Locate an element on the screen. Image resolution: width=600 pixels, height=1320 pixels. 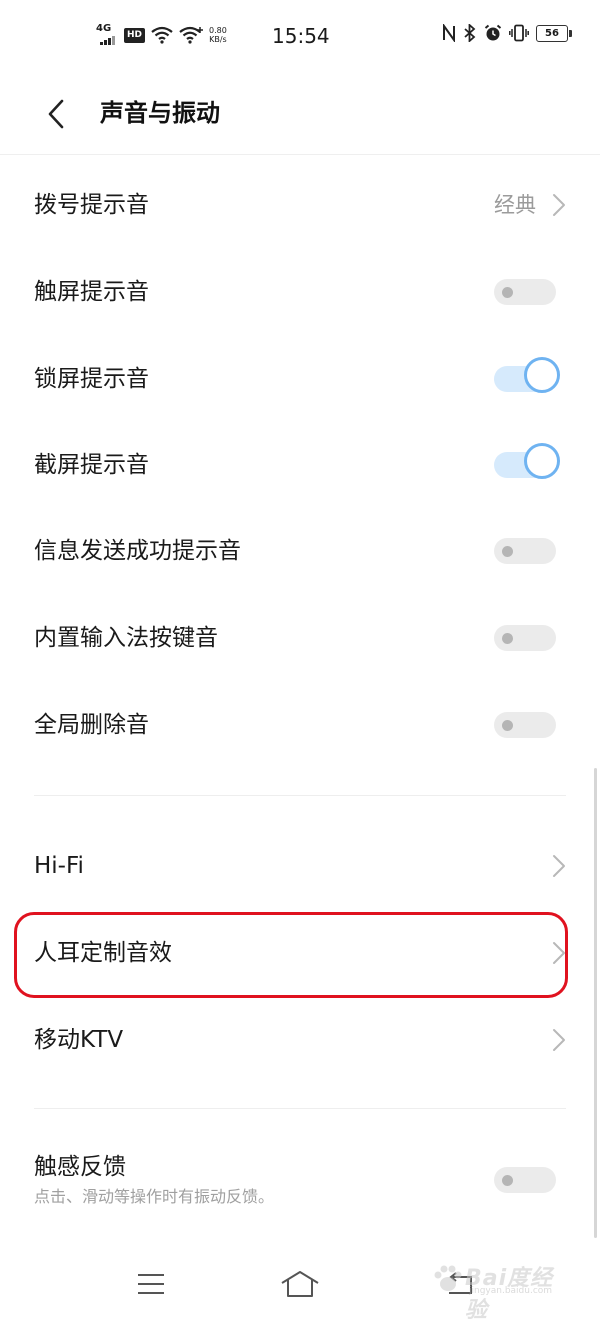
haptic-feedback-row: 触感反馈 点击、滑动等操作时有振动反馈。 is located at coordinates (300, 1181).